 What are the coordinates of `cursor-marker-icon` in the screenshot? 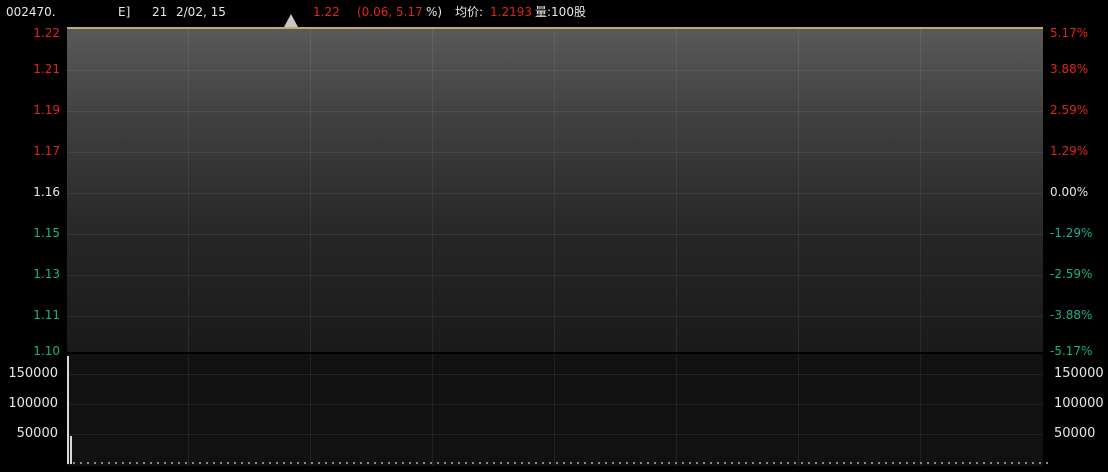 It's located at (291, 20).